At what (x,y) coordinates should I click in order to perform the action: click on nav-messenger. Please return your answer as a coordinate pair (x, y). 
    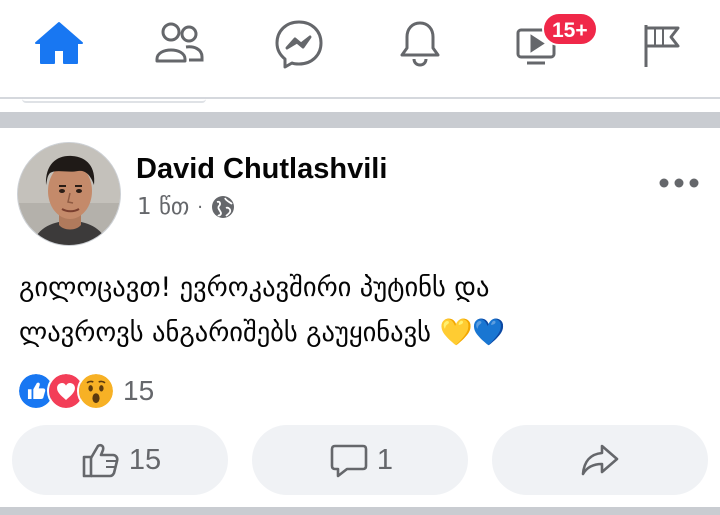
    Looking at the image, I should click on (299, 44).